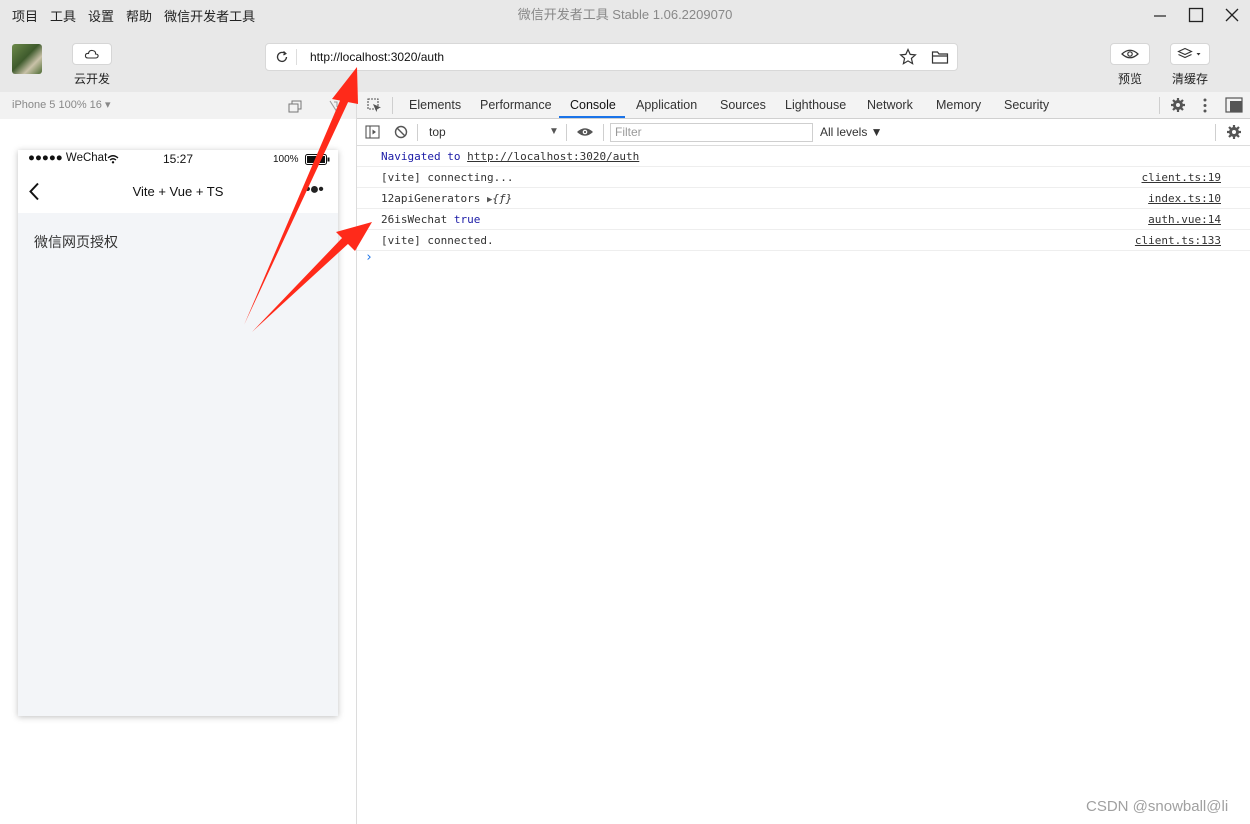 The height and width of the screenshot is (824, 1250). I want to click on address-bar: http://localhost:3020/auth, so click(611, 57).